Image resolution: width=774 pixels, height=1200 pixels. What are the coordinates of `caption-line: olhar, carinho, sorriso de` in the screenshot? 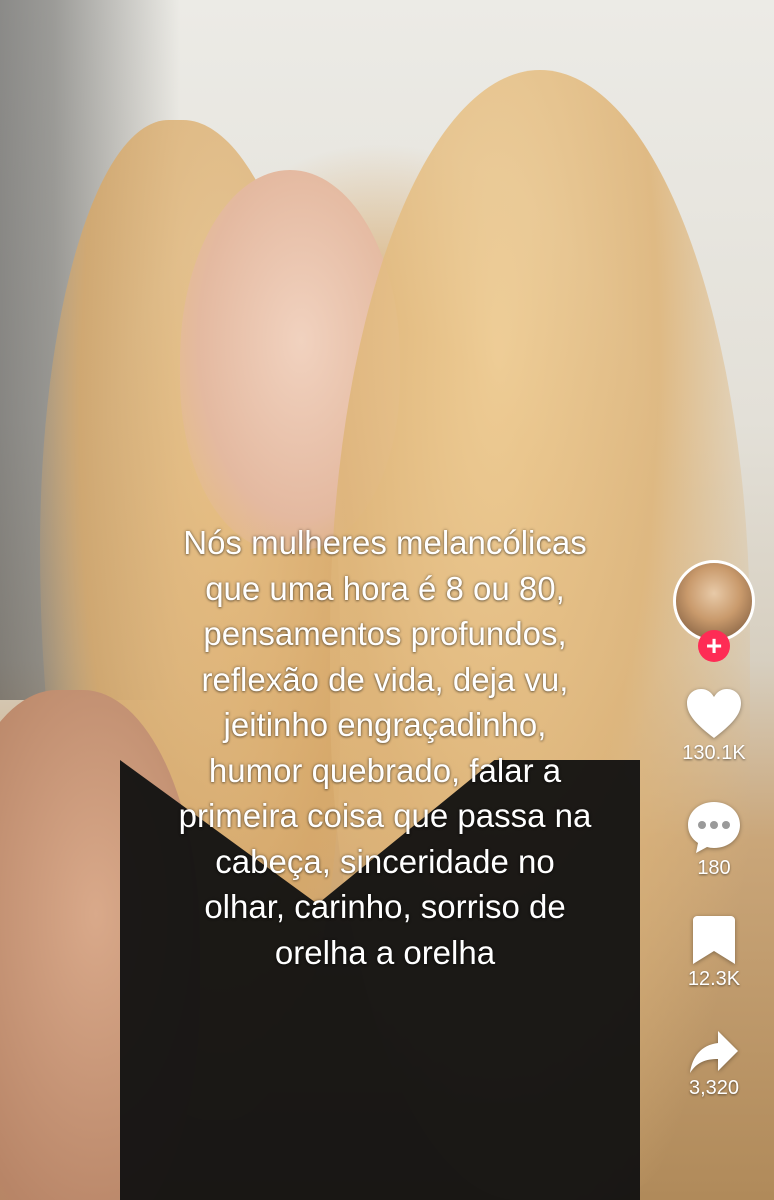 It's located at (385, 906).